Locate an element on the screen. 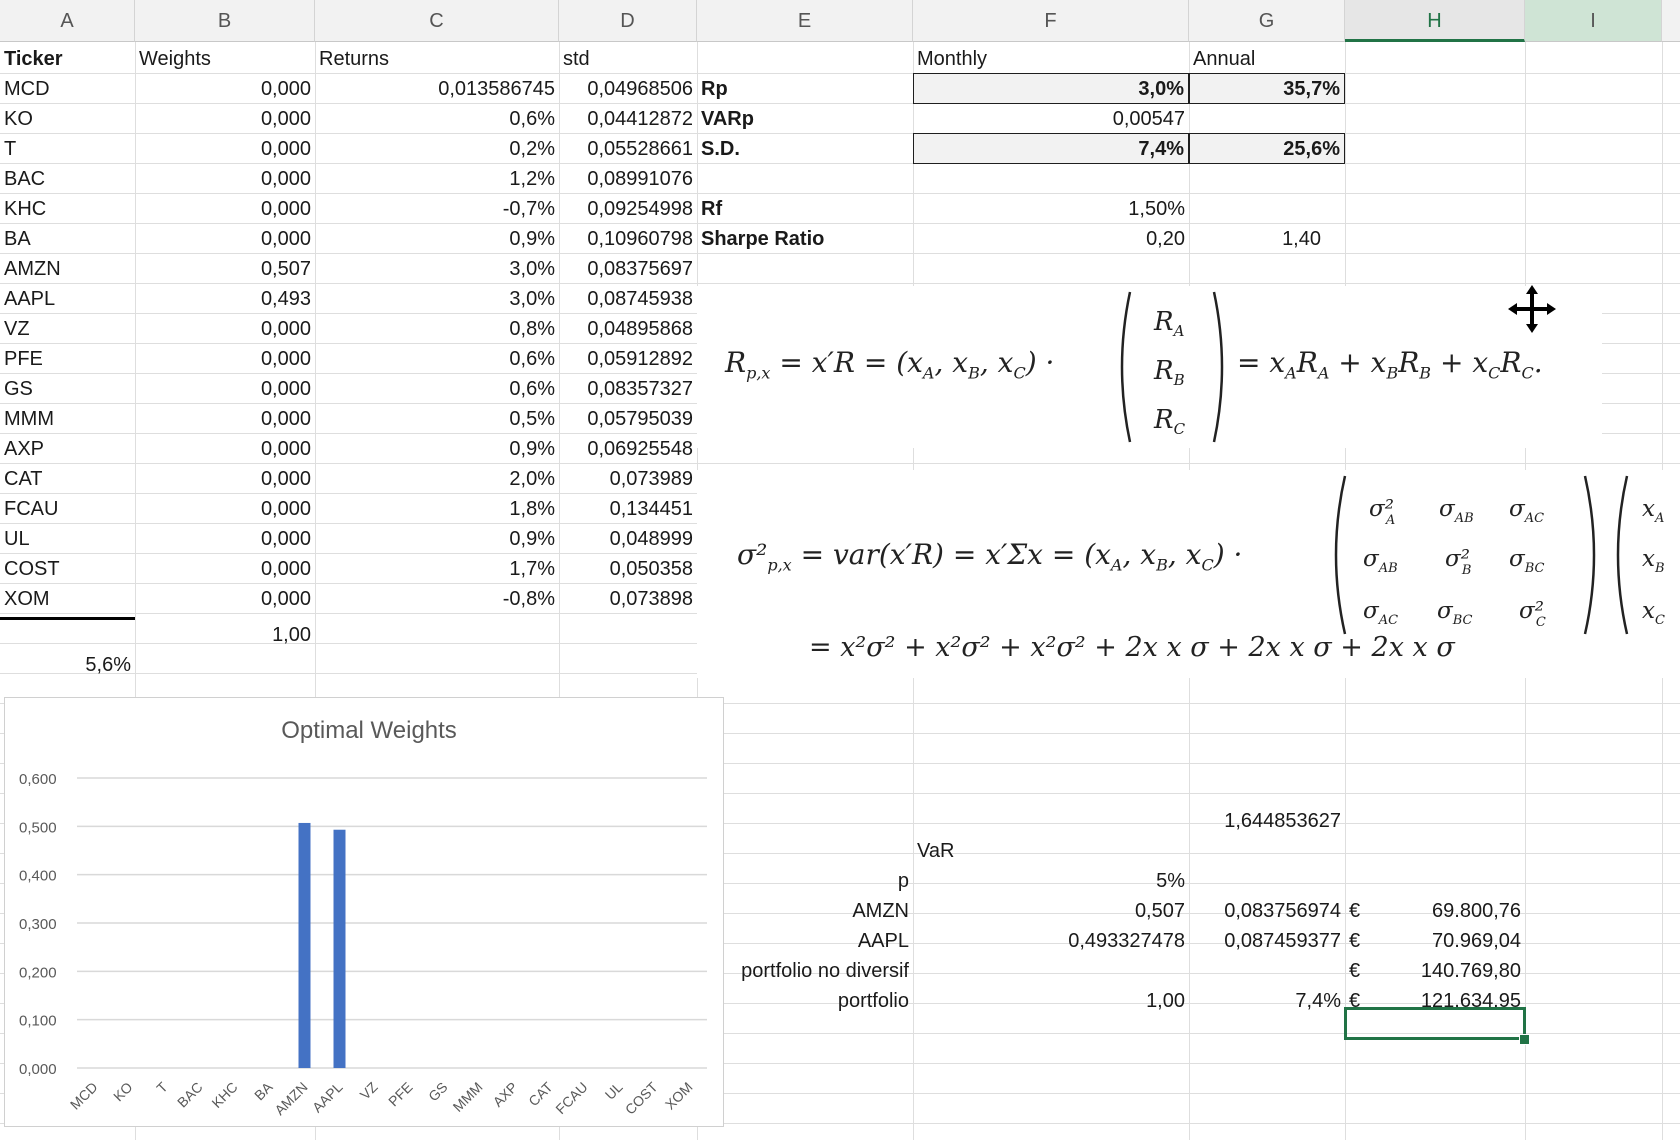  sharpe-label: Sharpe Ratio is located at coordinates (805, 238).